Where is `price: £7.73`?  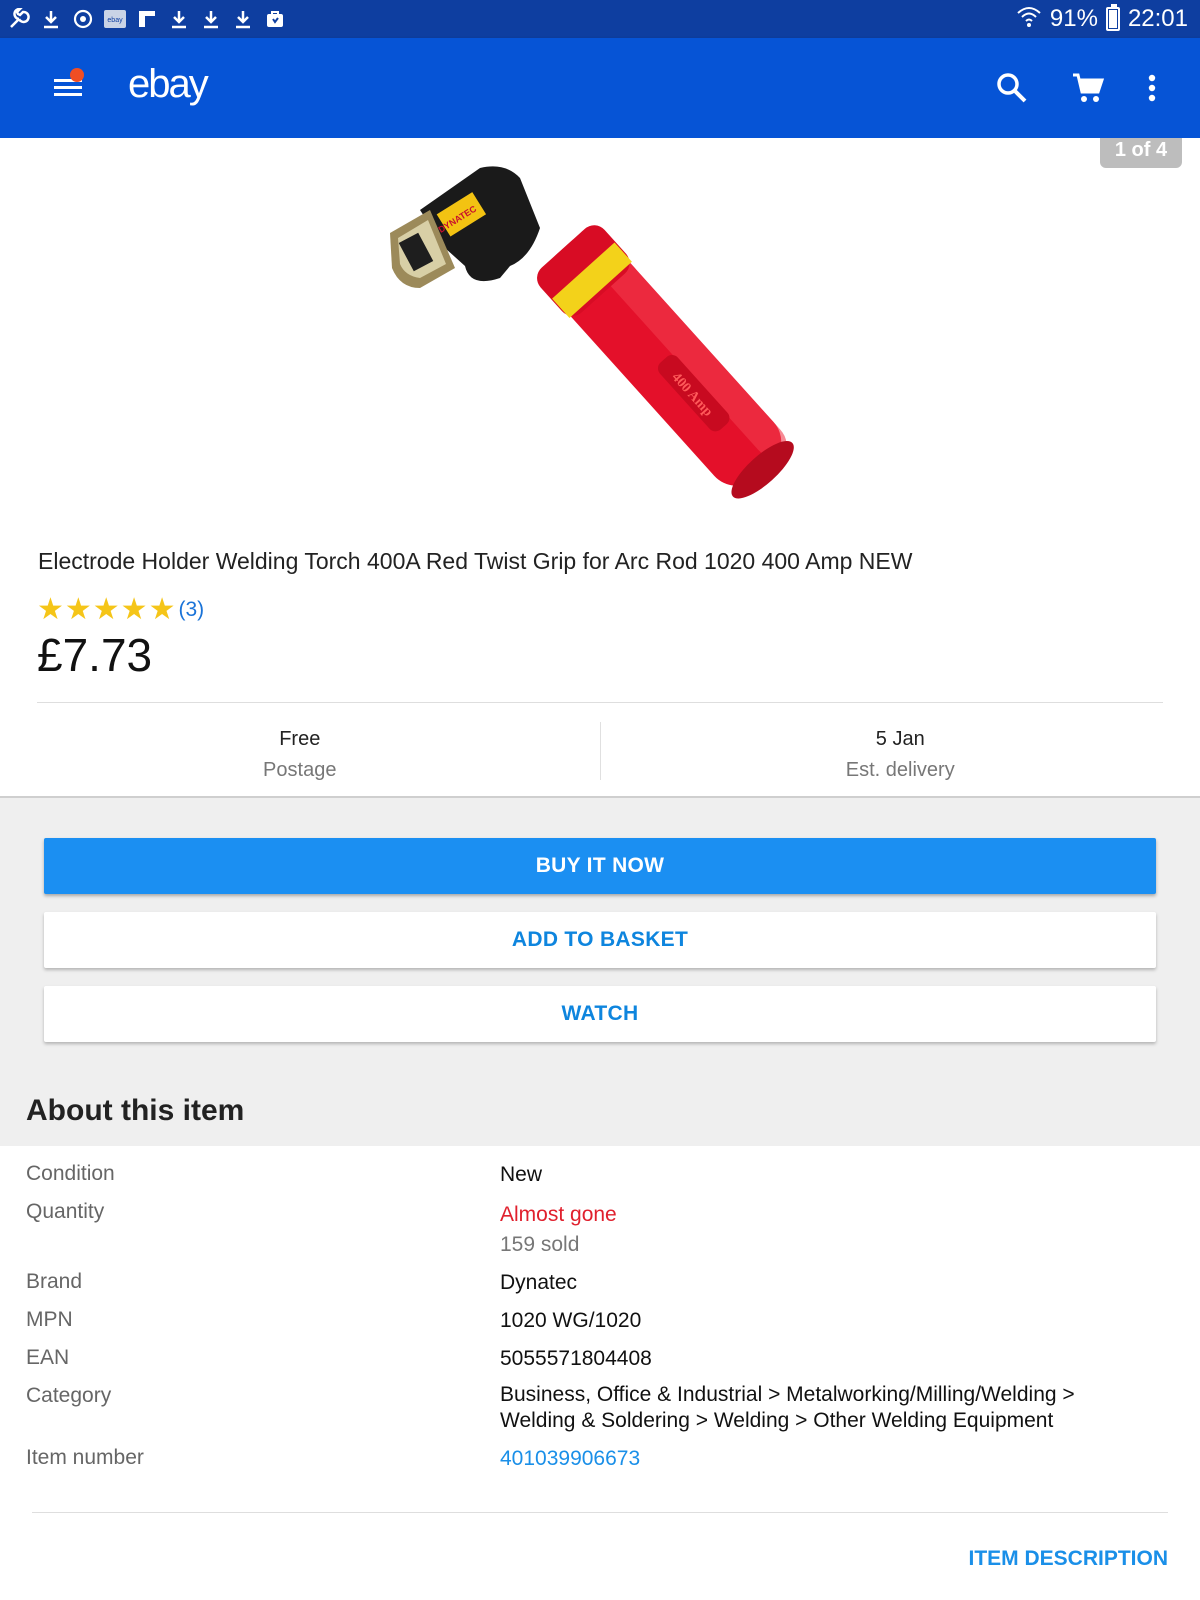
price: £7.73 is located at coordinates (95, 655).